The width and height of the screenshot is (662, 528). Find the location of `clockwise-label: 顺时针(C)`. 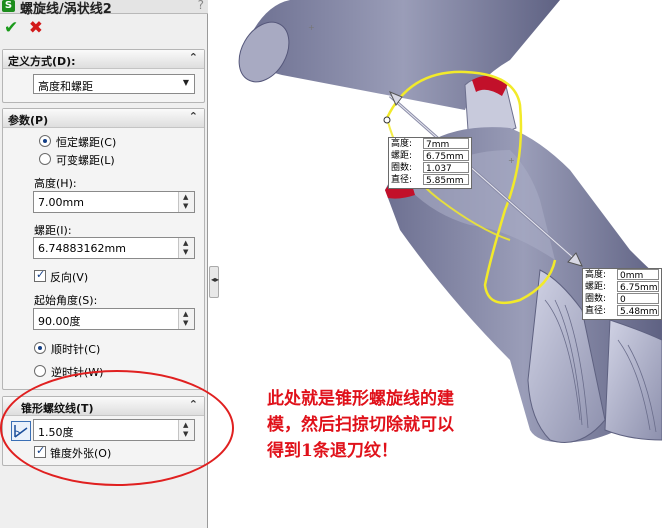

clockwise-label: 顺时针(C) is located at coordinates (76, 349).